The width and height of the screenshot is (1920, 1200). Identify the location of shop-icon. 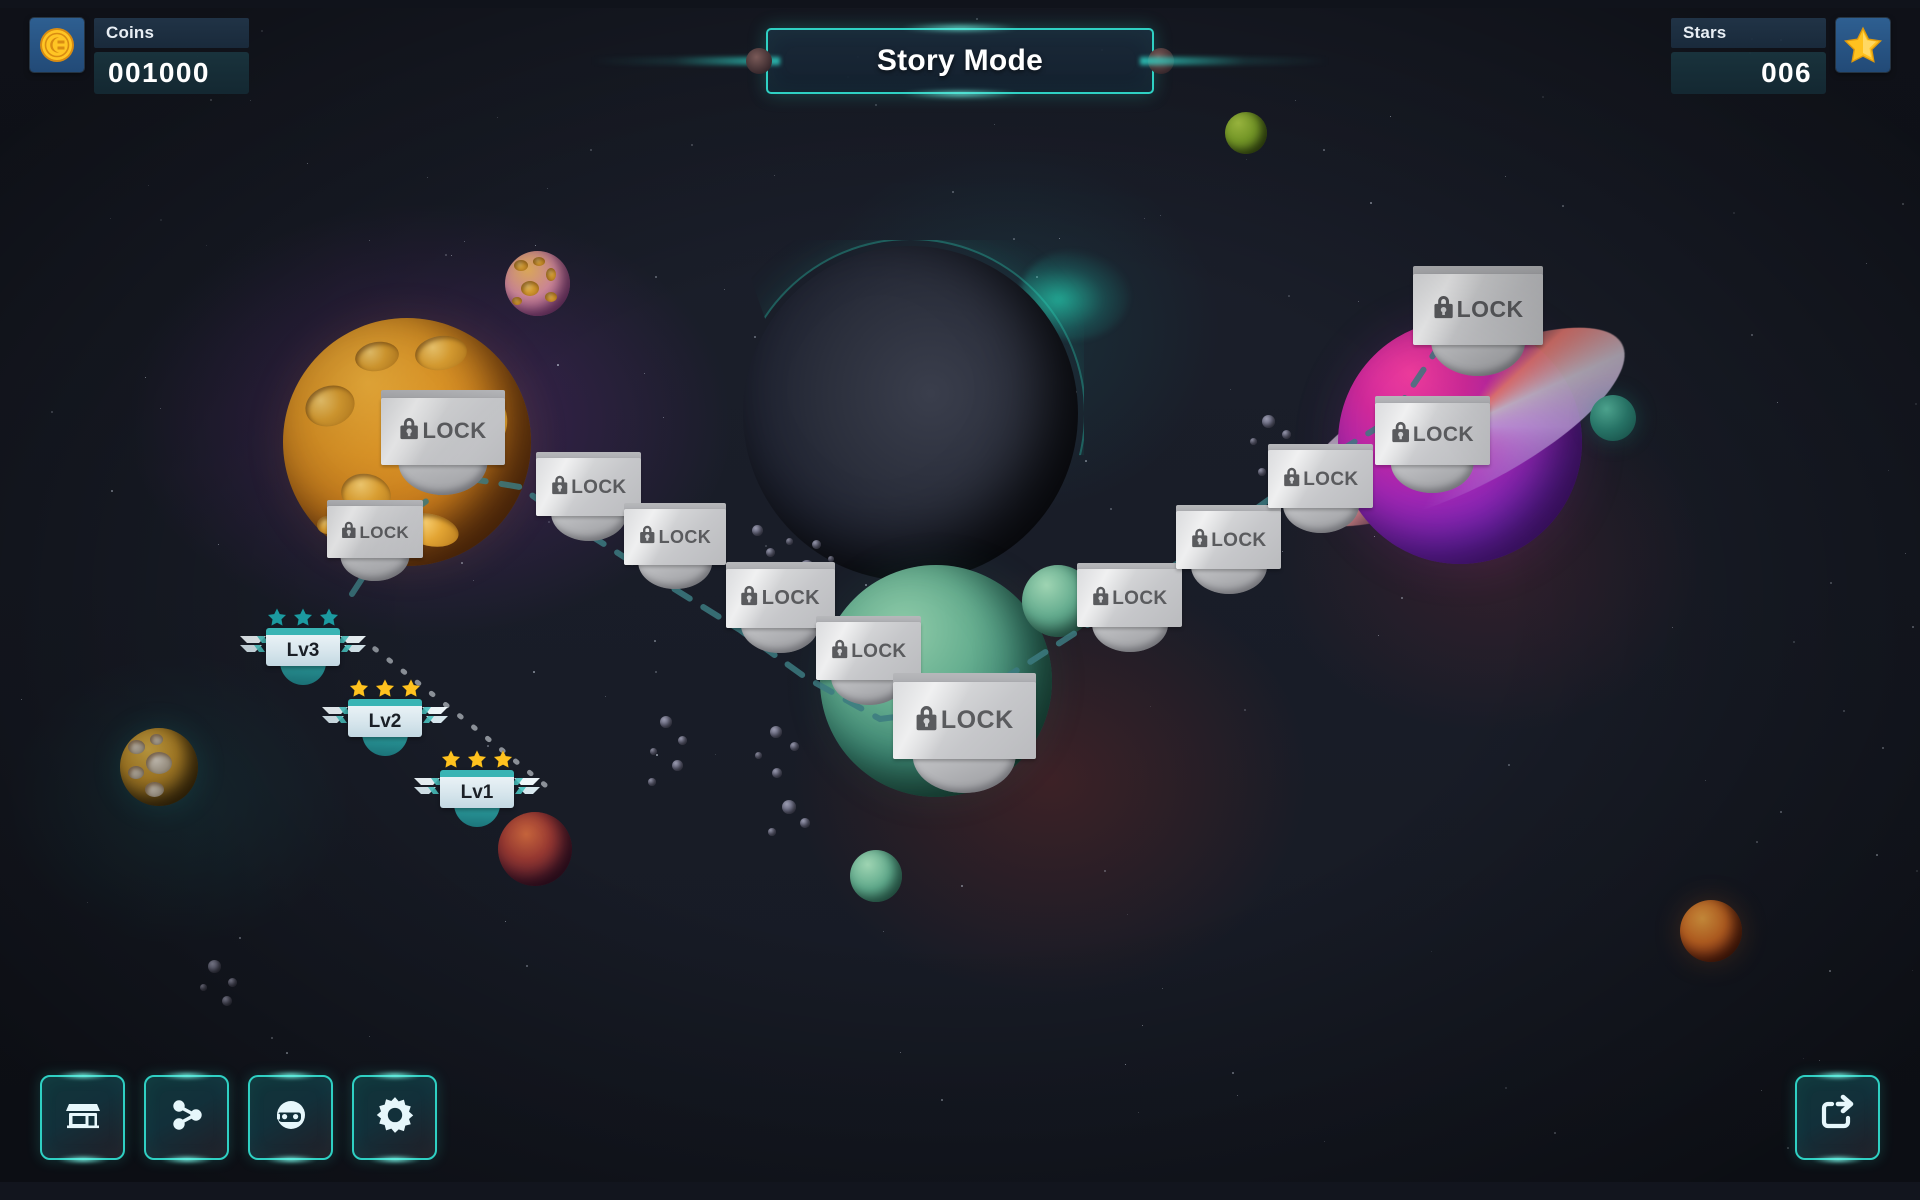
(83, 1117).